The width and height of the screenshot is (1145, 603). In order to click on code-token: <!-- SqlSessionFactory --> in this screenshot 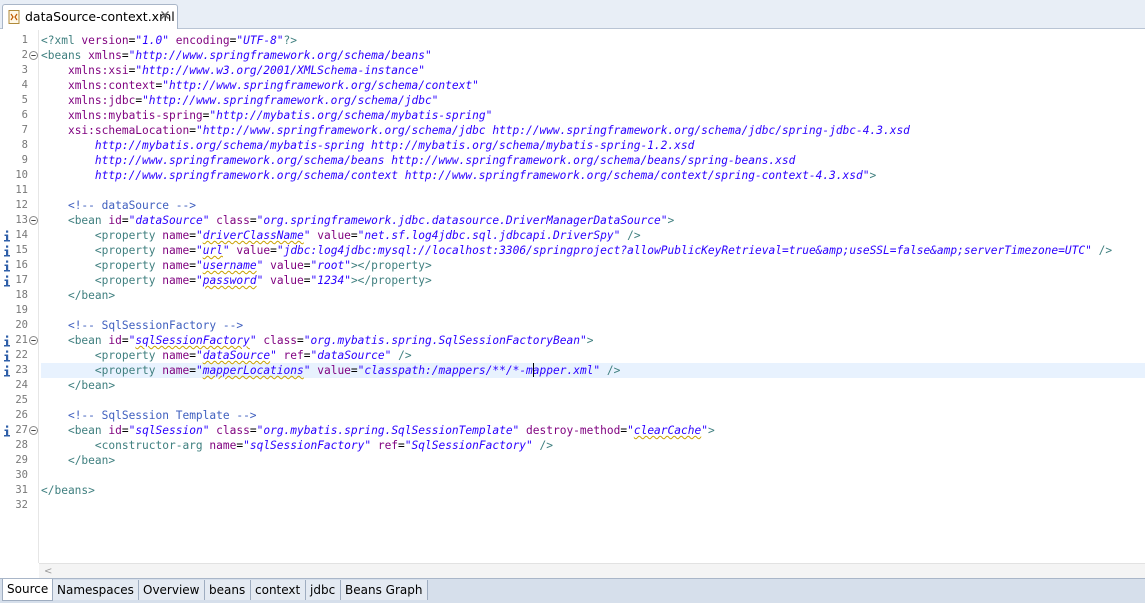, I will do `click(155, 325)`.